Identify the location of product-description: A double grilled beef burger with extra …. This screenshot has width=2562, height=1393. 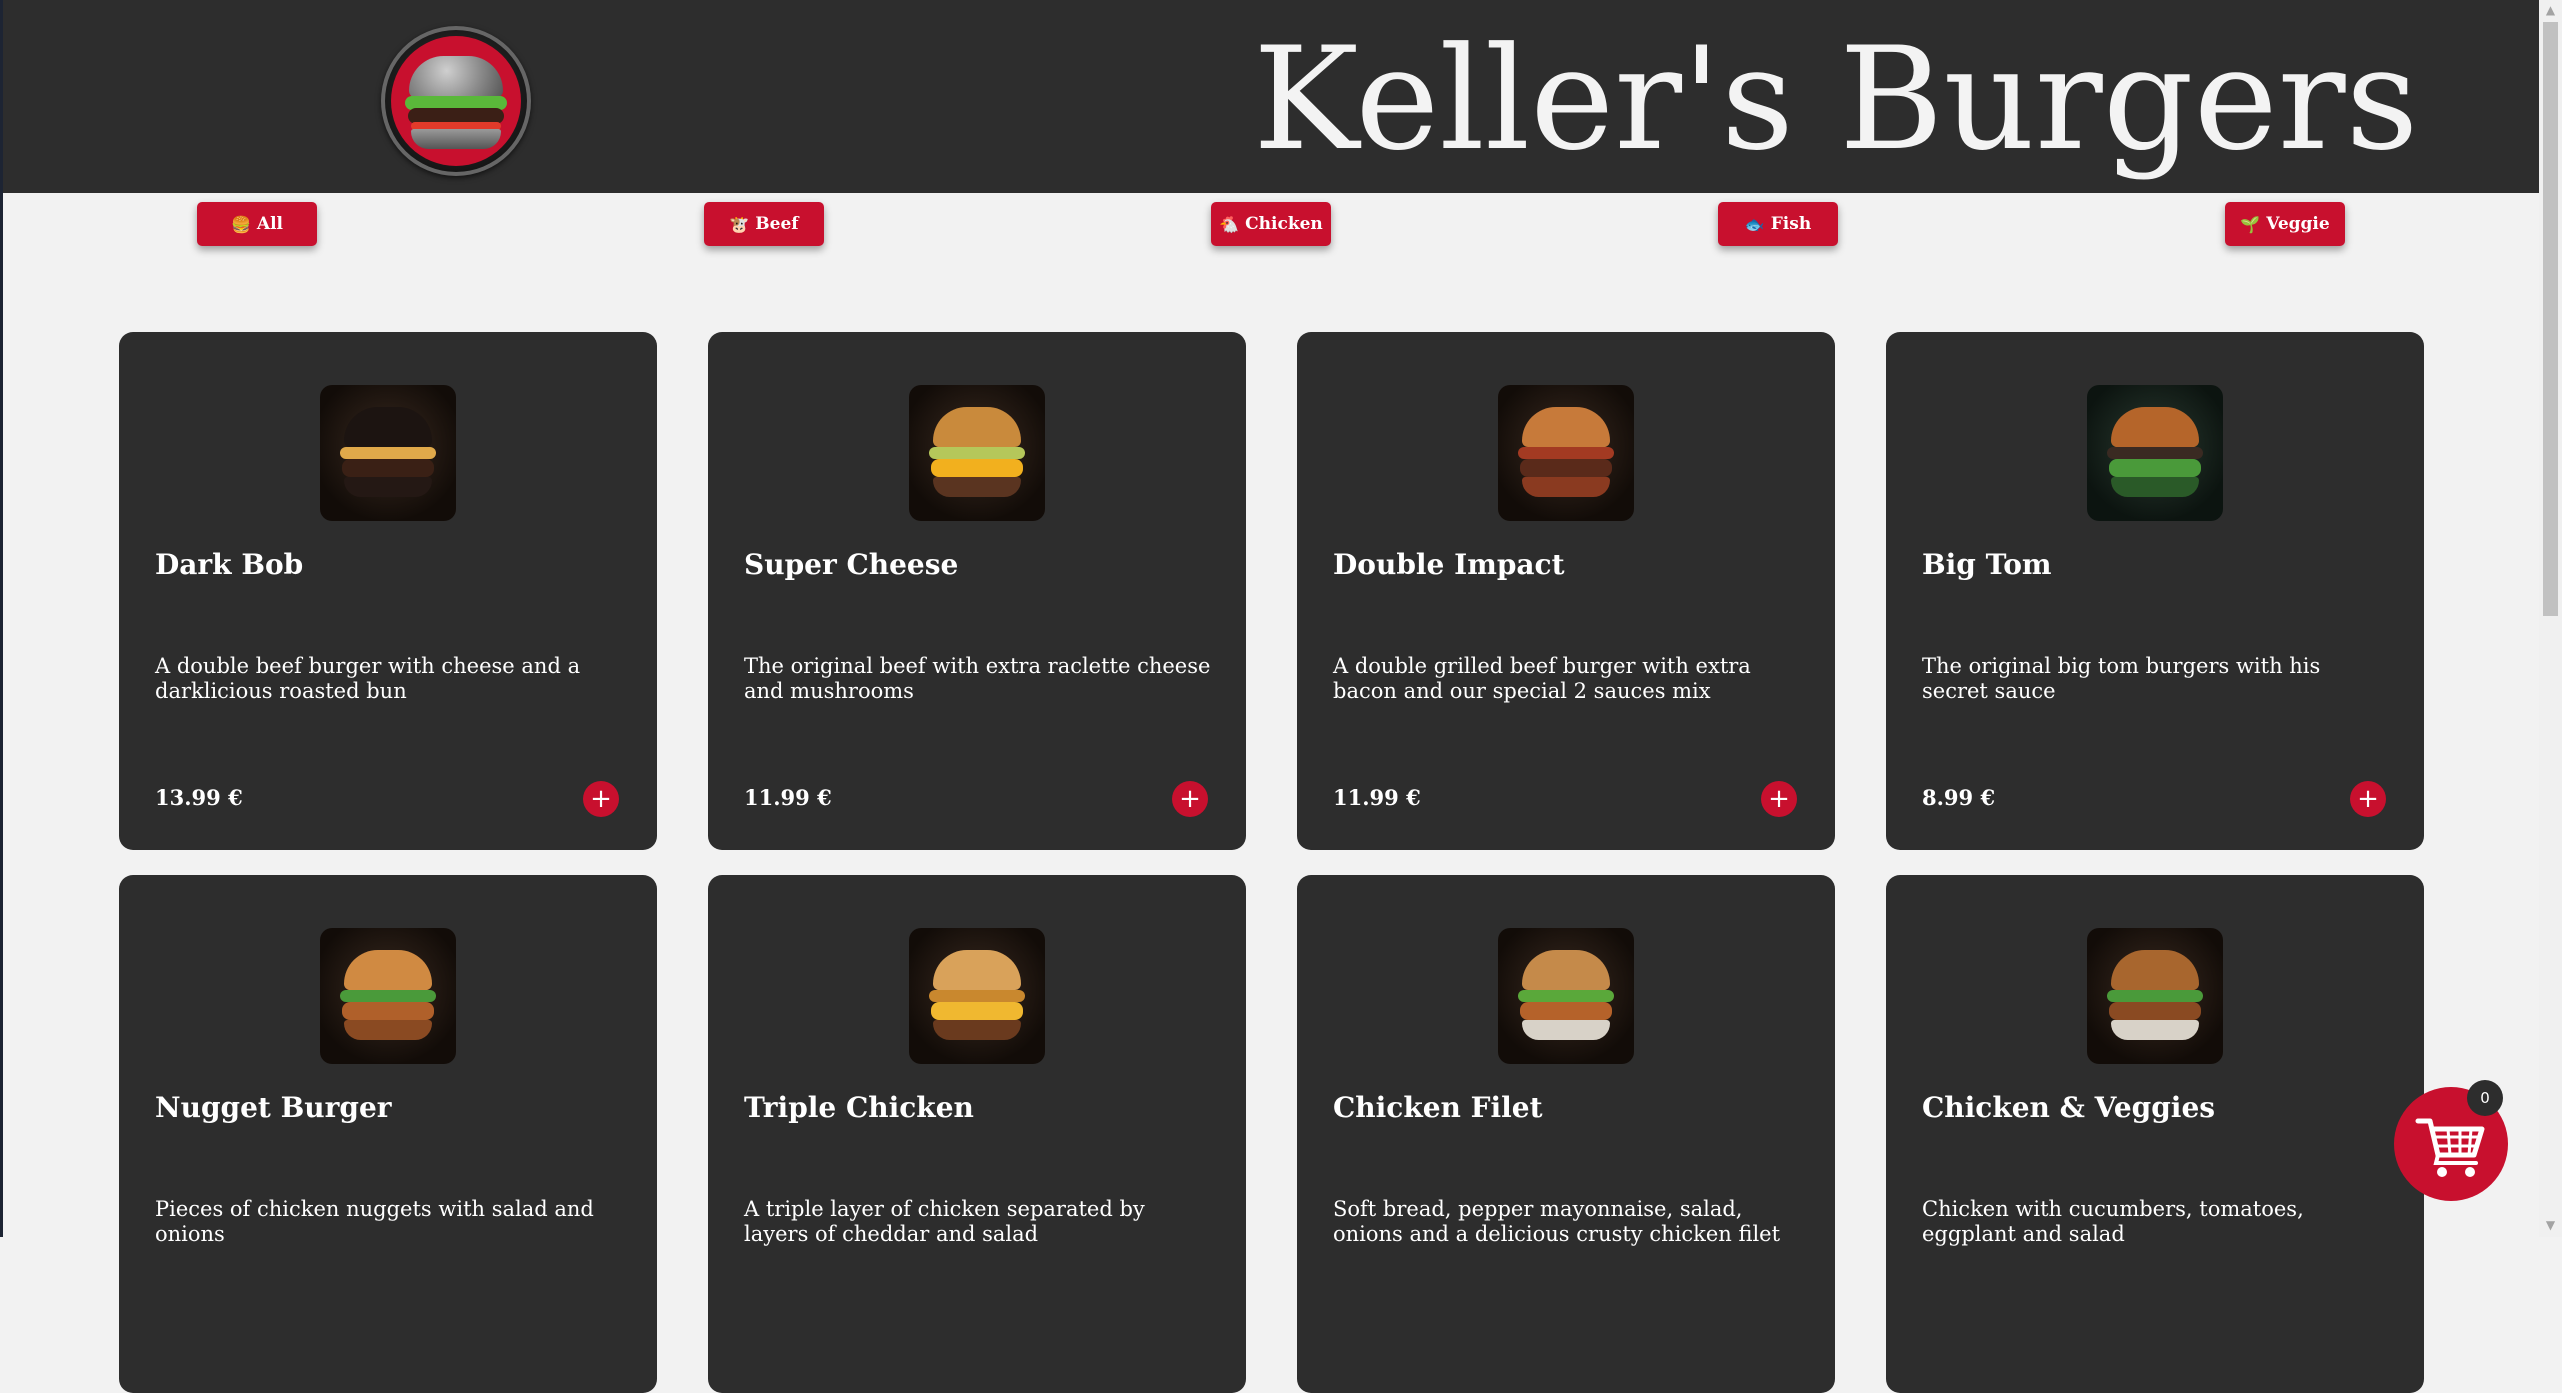
(1542, 678).